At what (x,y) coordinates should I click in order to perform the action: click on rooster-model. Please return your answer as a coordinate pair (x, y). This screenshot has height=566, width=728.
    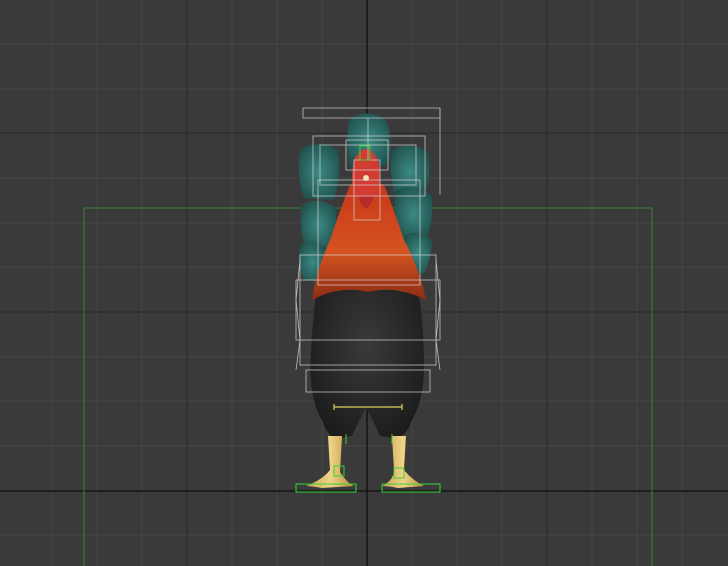
    Looking at the image, I should click on (368, 300).